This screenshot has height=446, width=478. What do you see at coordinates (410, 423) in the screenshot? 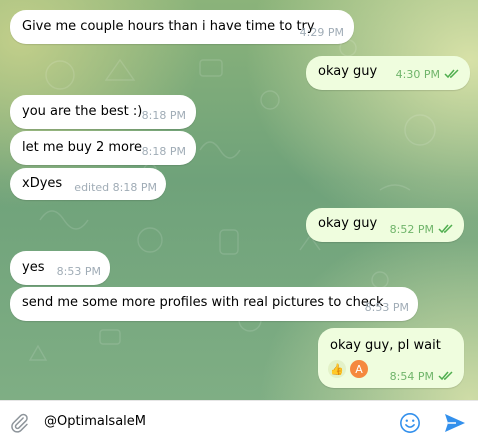
I see `emoji-icon` at bounding box center [410, 423].